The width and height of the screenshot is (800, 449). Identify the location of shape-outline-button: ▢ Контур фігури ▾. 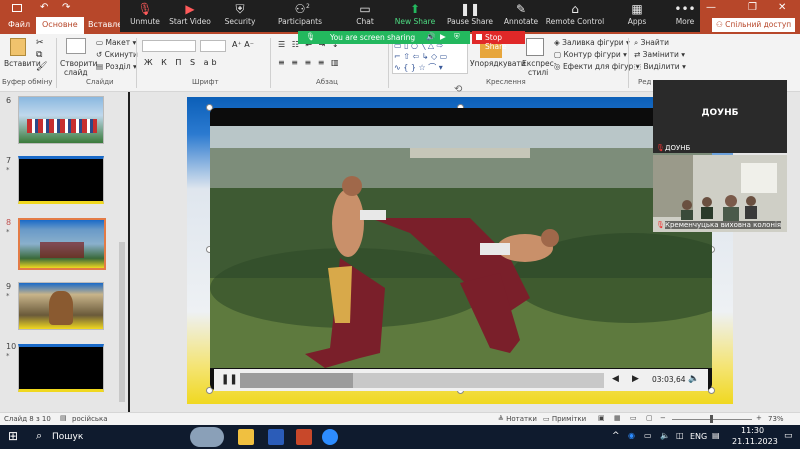
(590, 54).